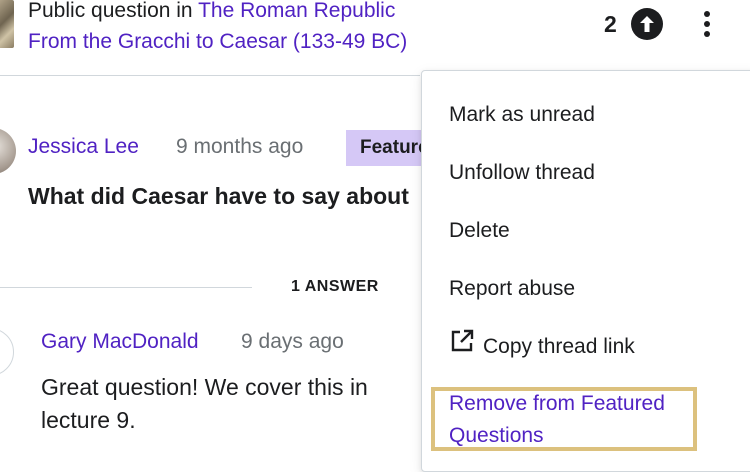  I want to click on menu-item-copy-link: Copy thread link, so click(542, 346).